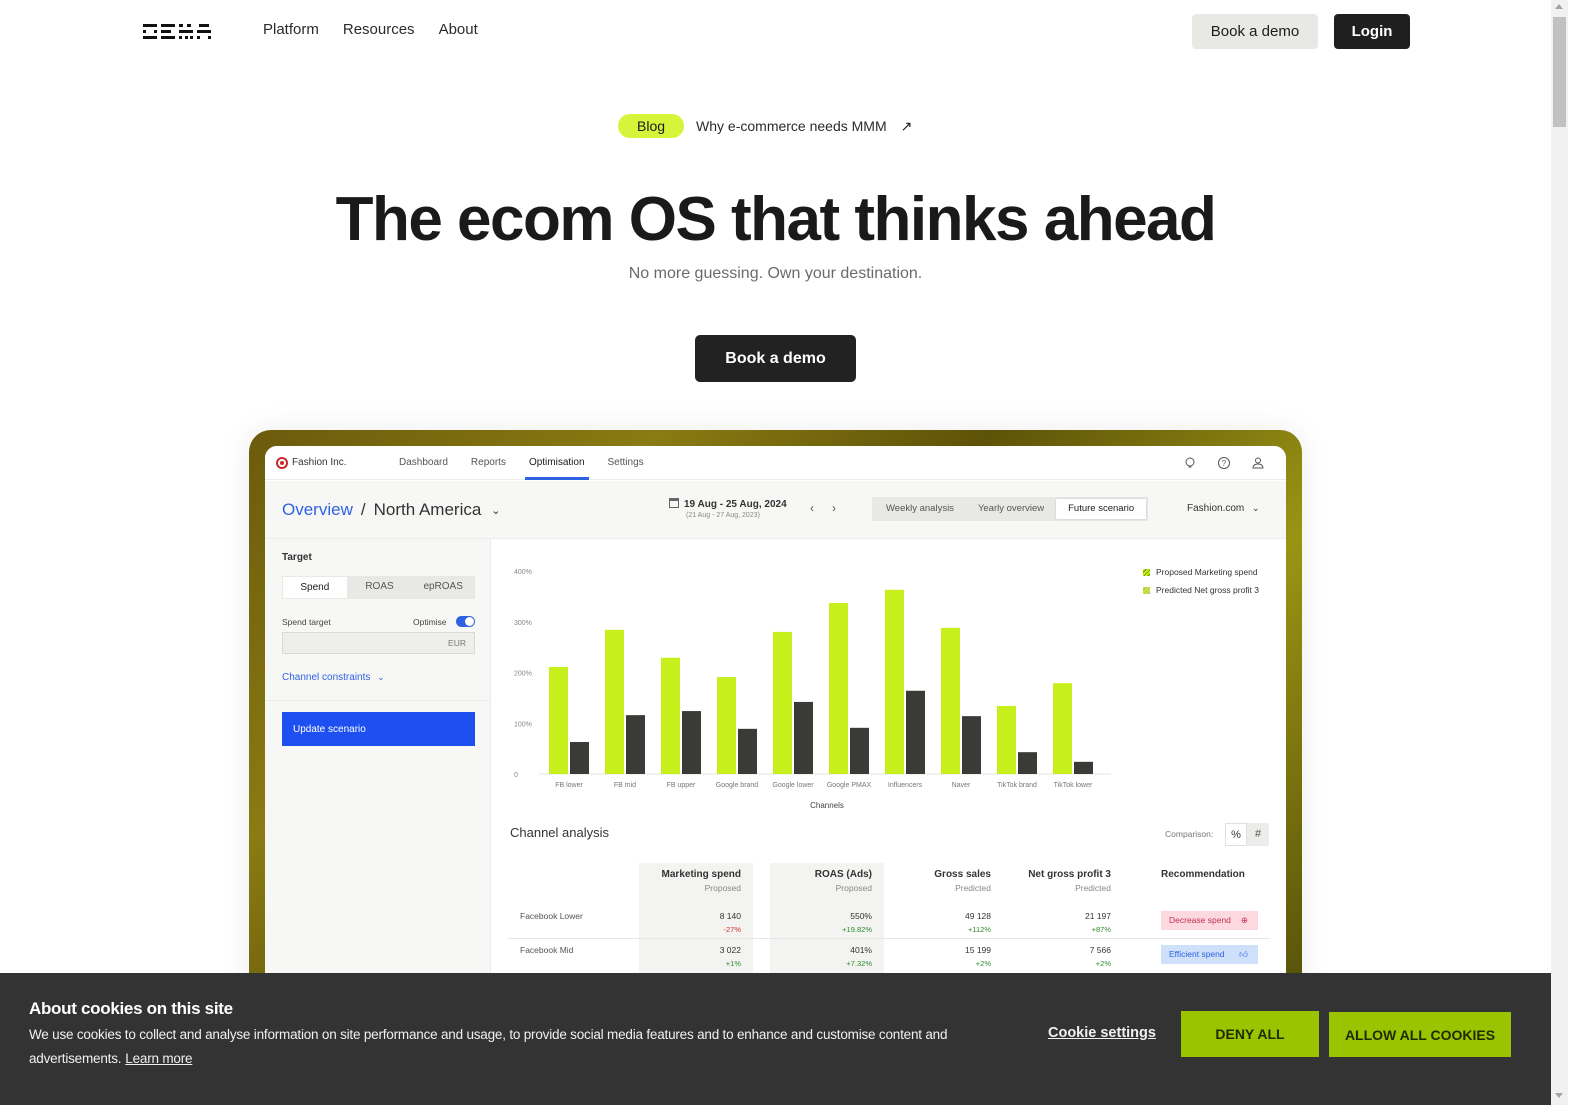  I want to click on date-compare: (21 Aug - 27 Aug, 2023), so click(723, 515).